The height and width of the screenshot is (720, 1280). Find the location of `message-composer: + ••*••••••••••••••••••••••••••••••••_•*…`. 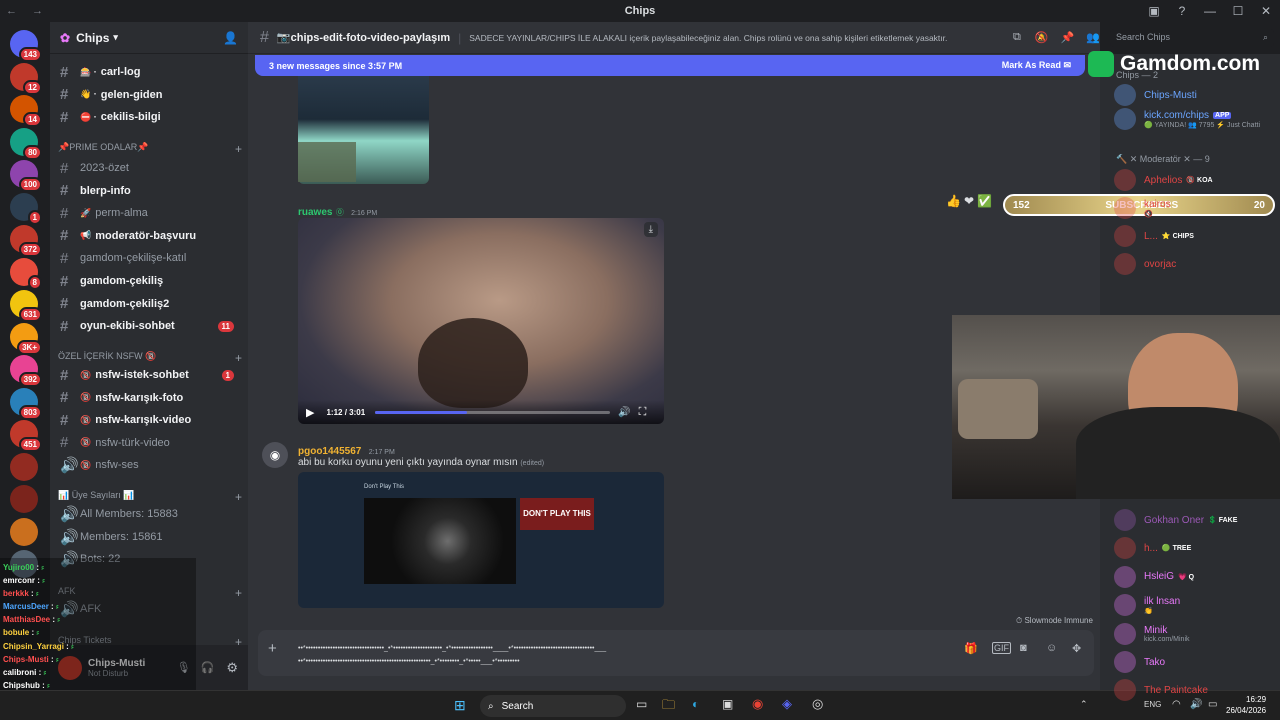

message-composer: + ••*••••••••••••••••••••••••••••••••_•*… is located at coordinates (676, 653).